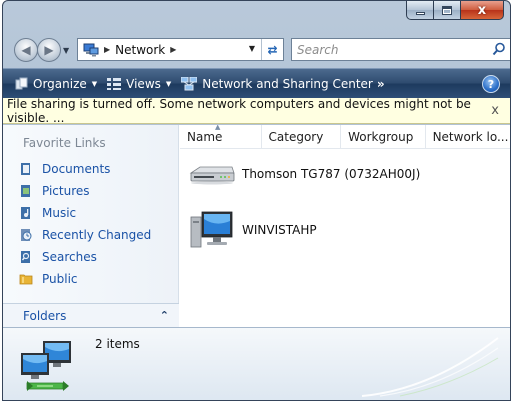 Image resolution: width=515 pixels, height=403 pixels. Describe the element at coordinates (318, 50) in the screenshot. I see `search-input: Search` at that location.